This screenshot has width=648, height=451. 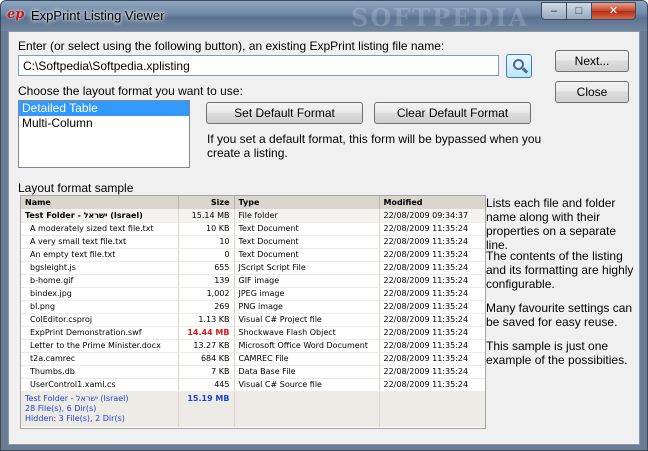 What do you see at coordinates (307, 268) in the screenshot?
I see `file-type: JScript Script File` at bounding box center [307, 268].